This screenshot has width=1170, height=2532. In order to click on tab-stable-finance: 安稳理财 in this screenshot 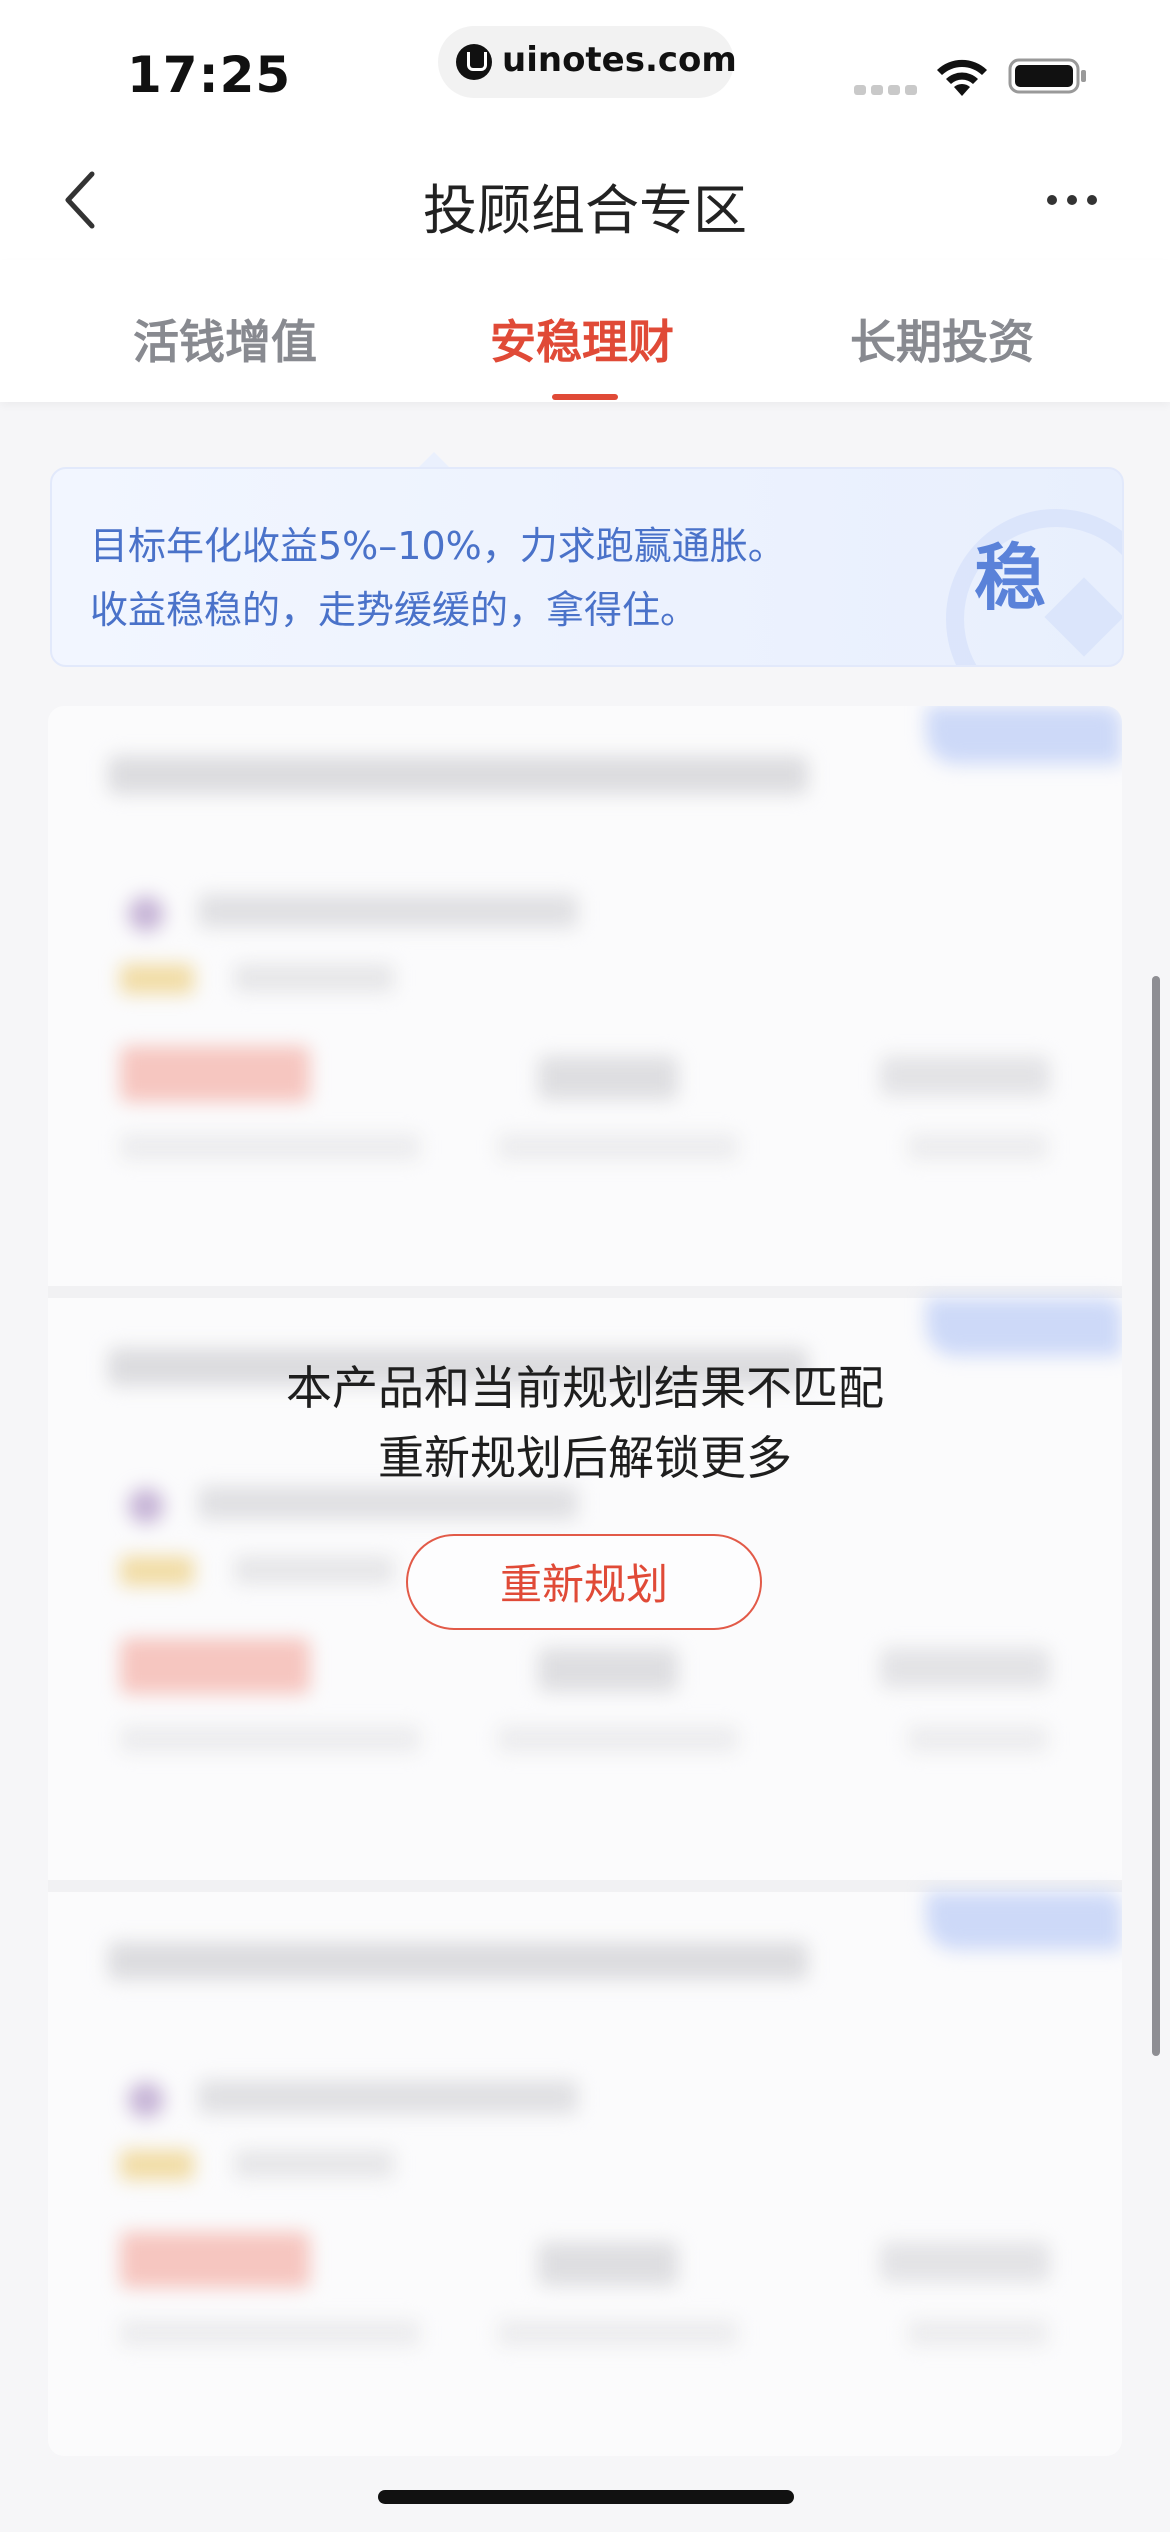, I will do `click(582, 339)`.